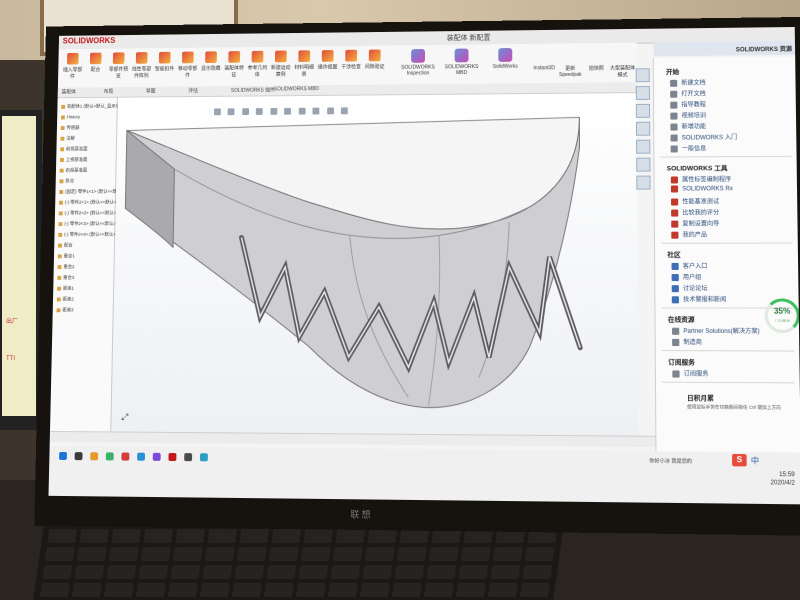 The width and height of the screenshot is (800, 600). I want to click on tab-3: 评估, so click(193, 90).